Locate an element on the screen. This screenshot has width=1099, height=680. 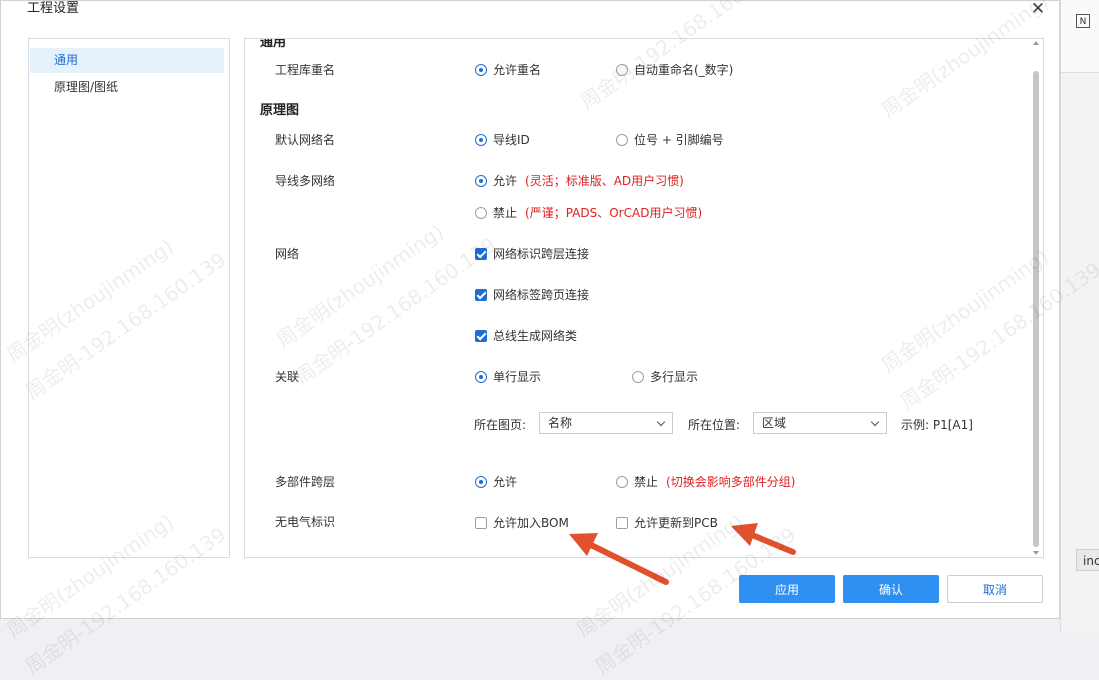
ok-button: 确认 is located at coordinates (891, 589).